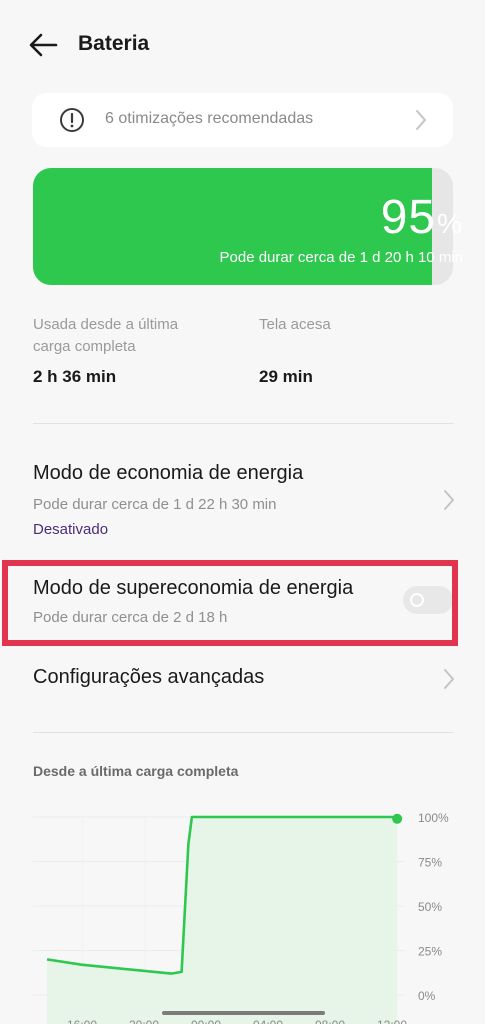  I want to click on x-tick-label: 04:00, so click(268, 1021).